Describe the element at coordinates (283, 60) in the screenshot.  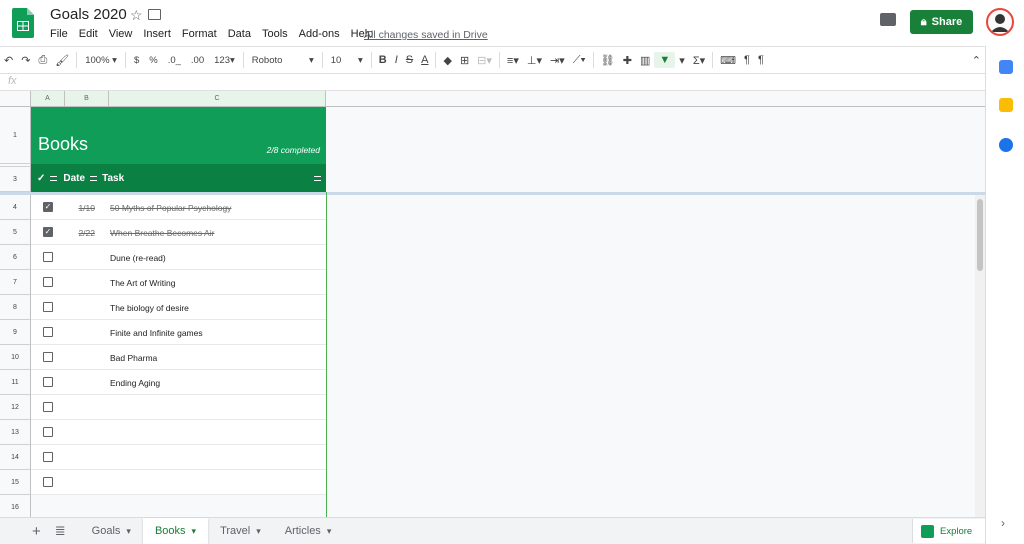
I see `font-select: Roboto ▾` at that location.